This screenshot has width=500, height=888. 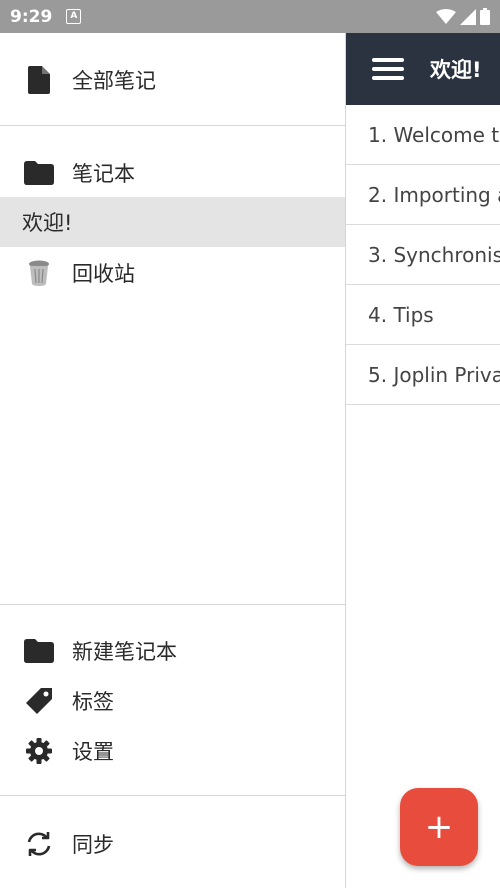 I want to click on notes-title: 欢迎!, so click(x=456, y=70).